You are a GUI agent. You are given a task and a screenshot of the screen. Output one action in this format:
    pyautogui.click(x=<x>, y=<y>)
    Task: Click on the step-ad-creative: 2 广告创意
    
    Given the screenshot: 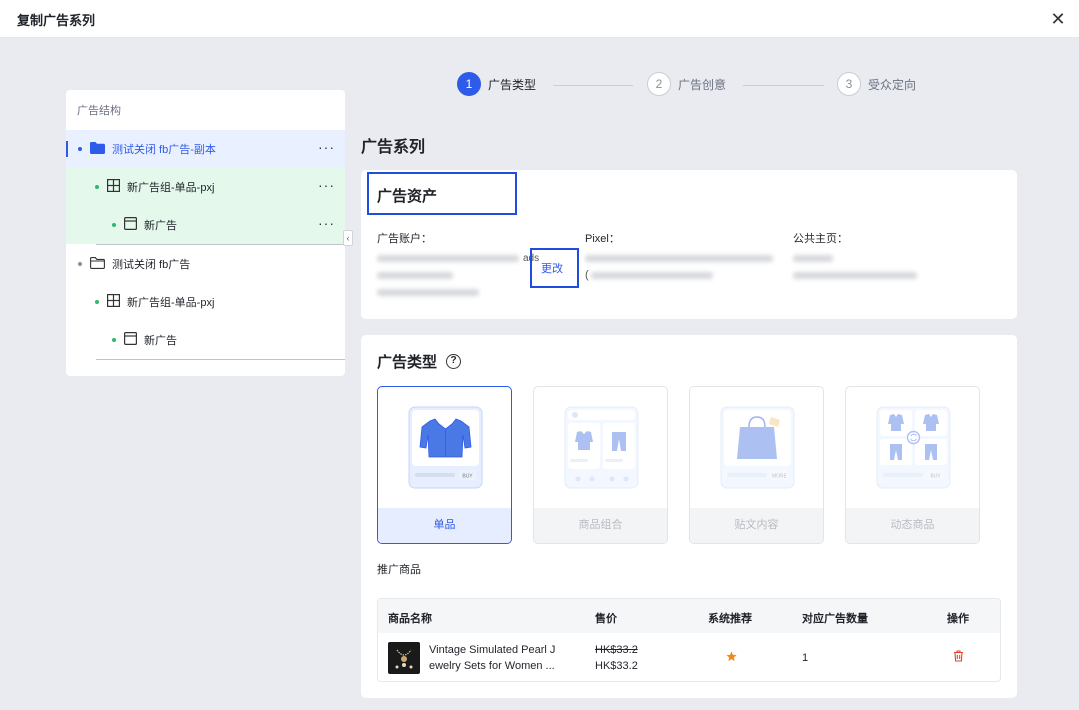 What is the action you would take?
    pyautogui.click(x=686, y=84)
    